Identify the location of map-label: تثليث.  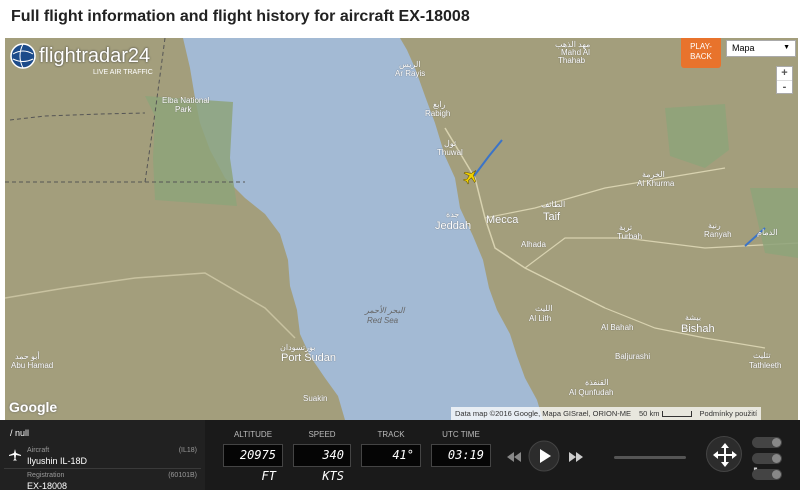
(762, 355).